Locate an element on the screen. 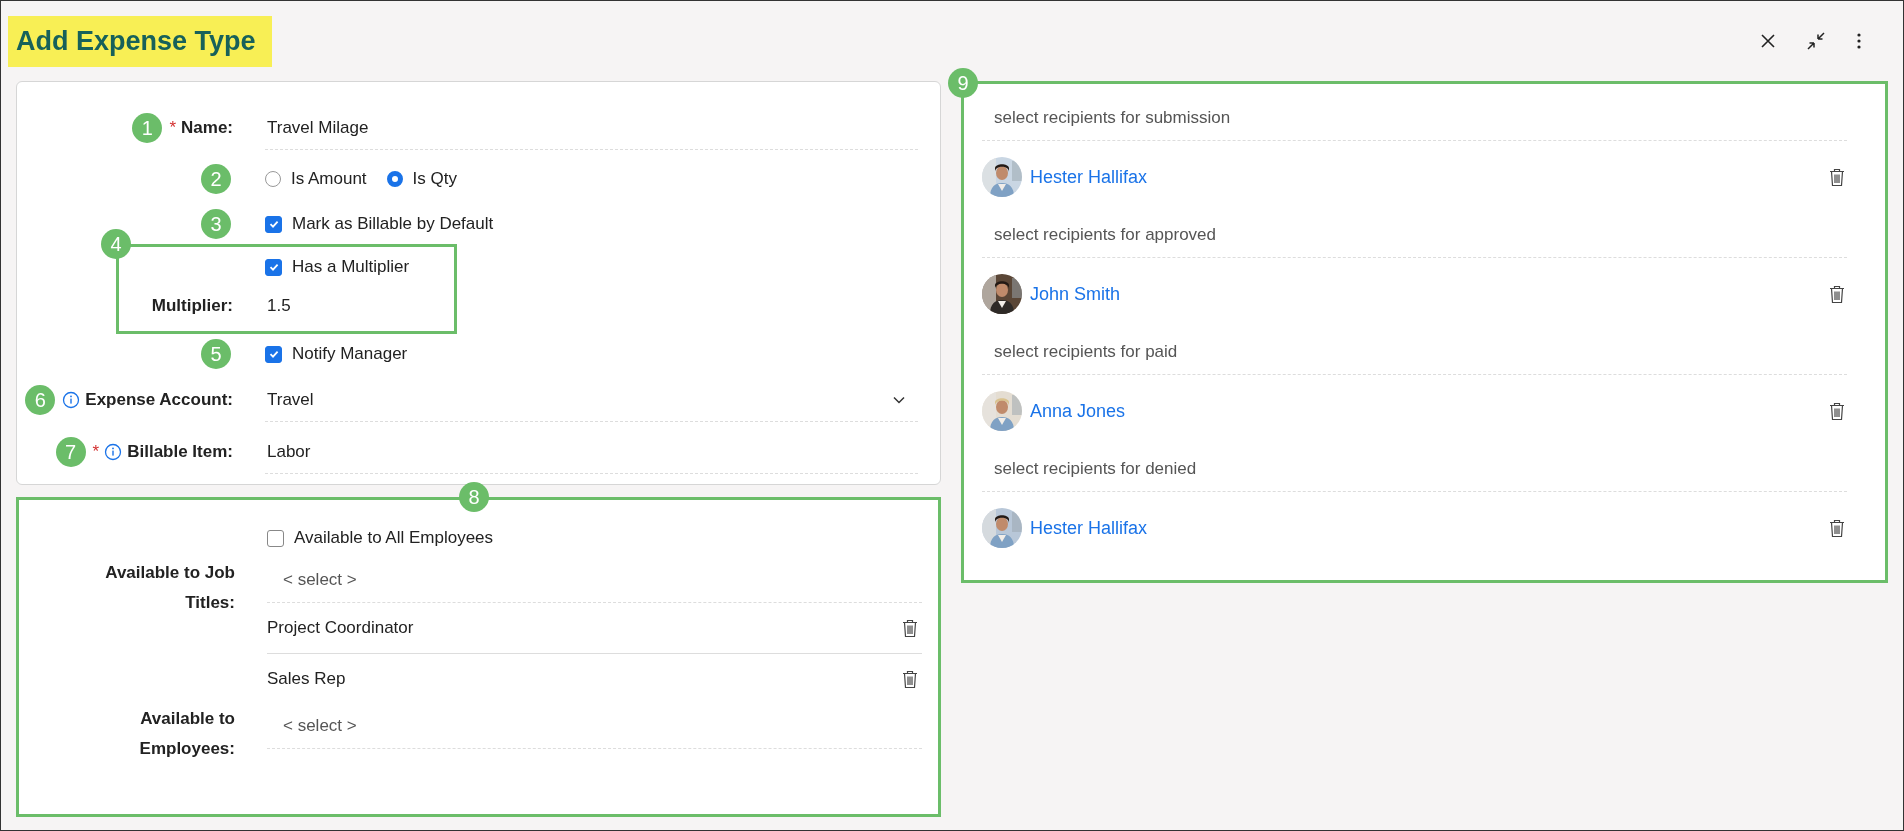  checkbox-label: Notify Manager is located at coordinates (350, 354).